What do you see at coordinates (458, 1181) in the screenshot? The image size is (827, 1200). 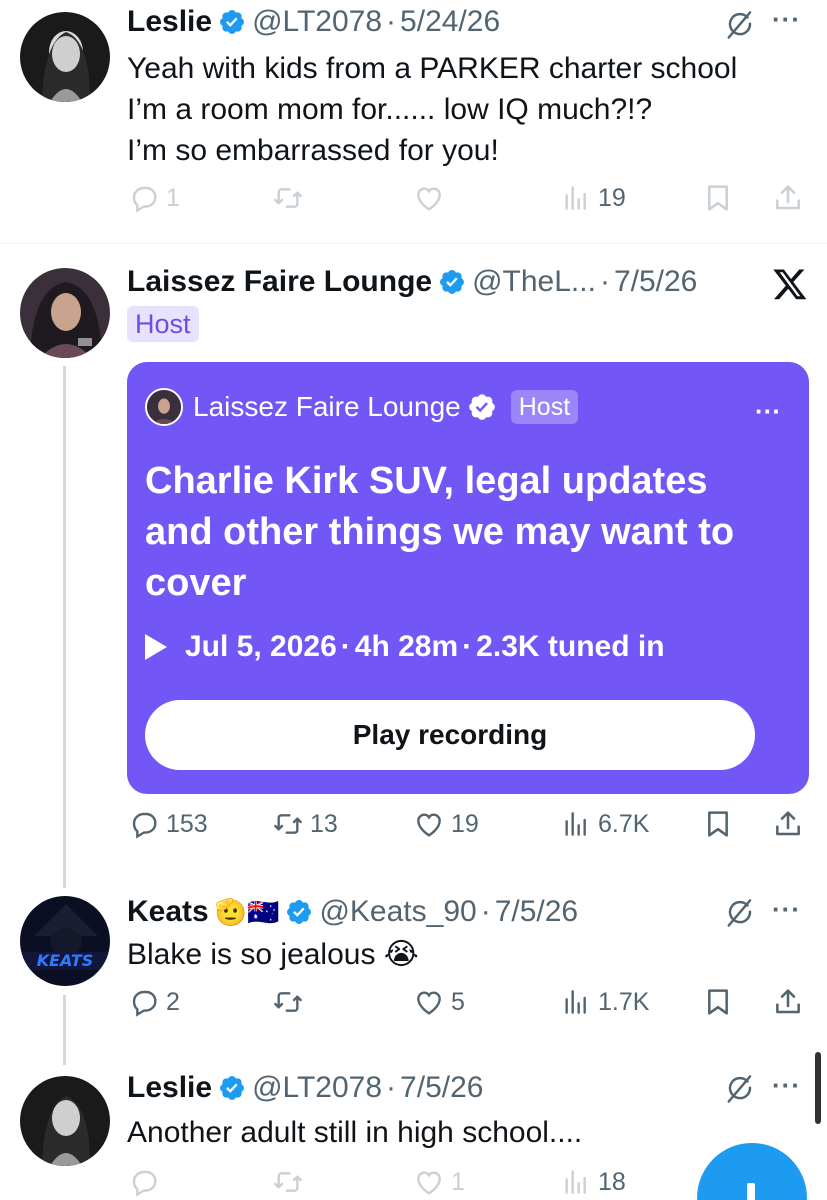 I see `like-count: 1` at bounding box center [458, 1181].